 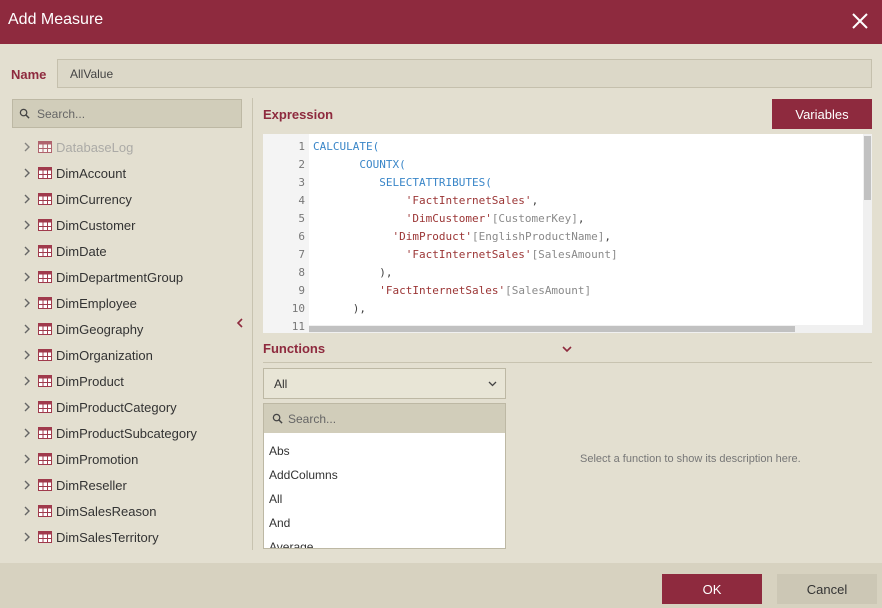 I want to click on name-input, so click(x=464, y=73).